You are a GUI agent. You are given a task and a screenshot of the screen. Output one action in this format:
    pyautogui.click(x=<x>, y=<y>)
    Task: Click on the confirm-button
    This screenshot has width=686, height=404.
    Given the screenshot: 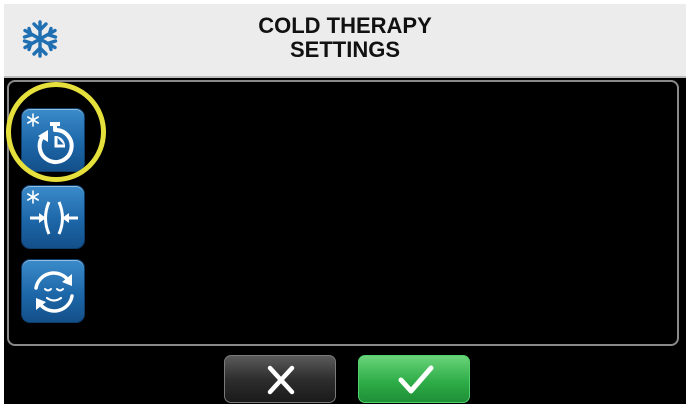 What is the action you would take?
    pyautogui.click(x=414, y=379)
    